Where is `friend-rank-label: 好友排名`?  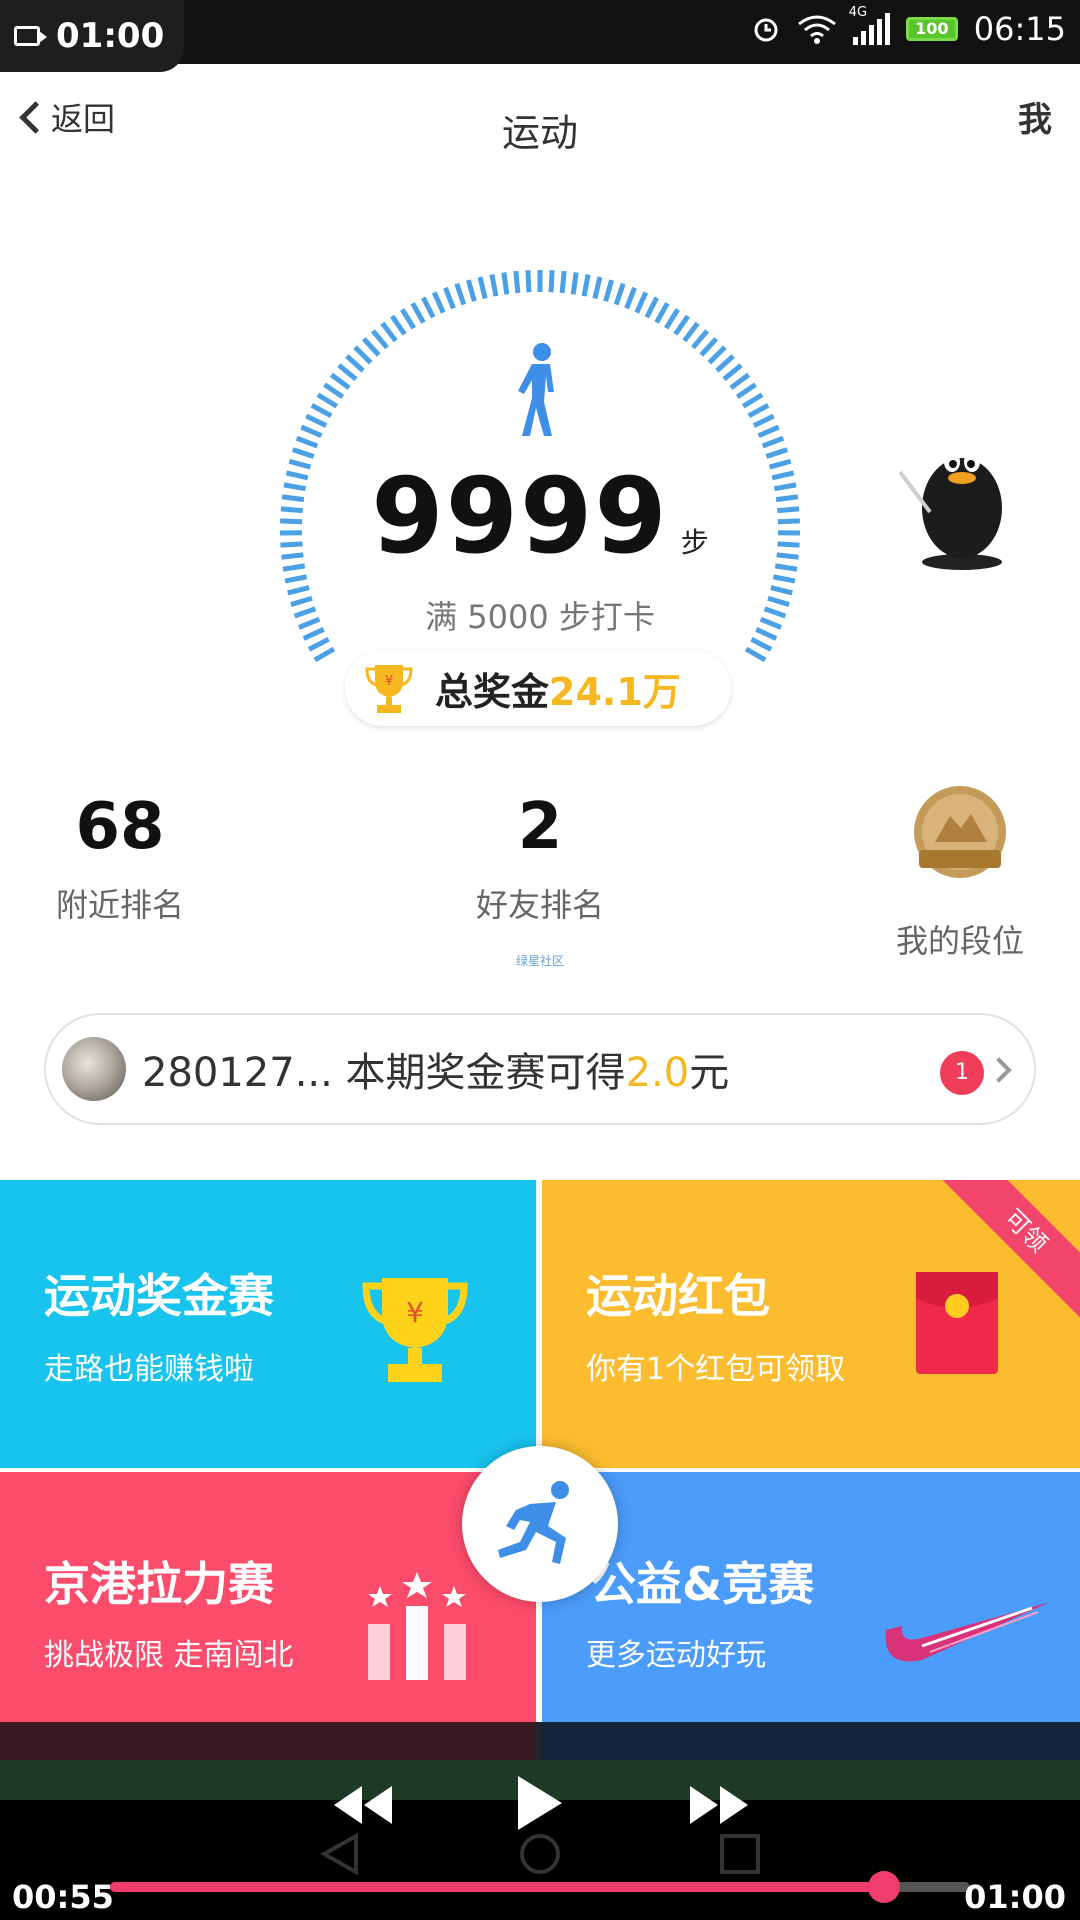
friend-rank-label: 好友排名 is located at coordinates (539, 905).